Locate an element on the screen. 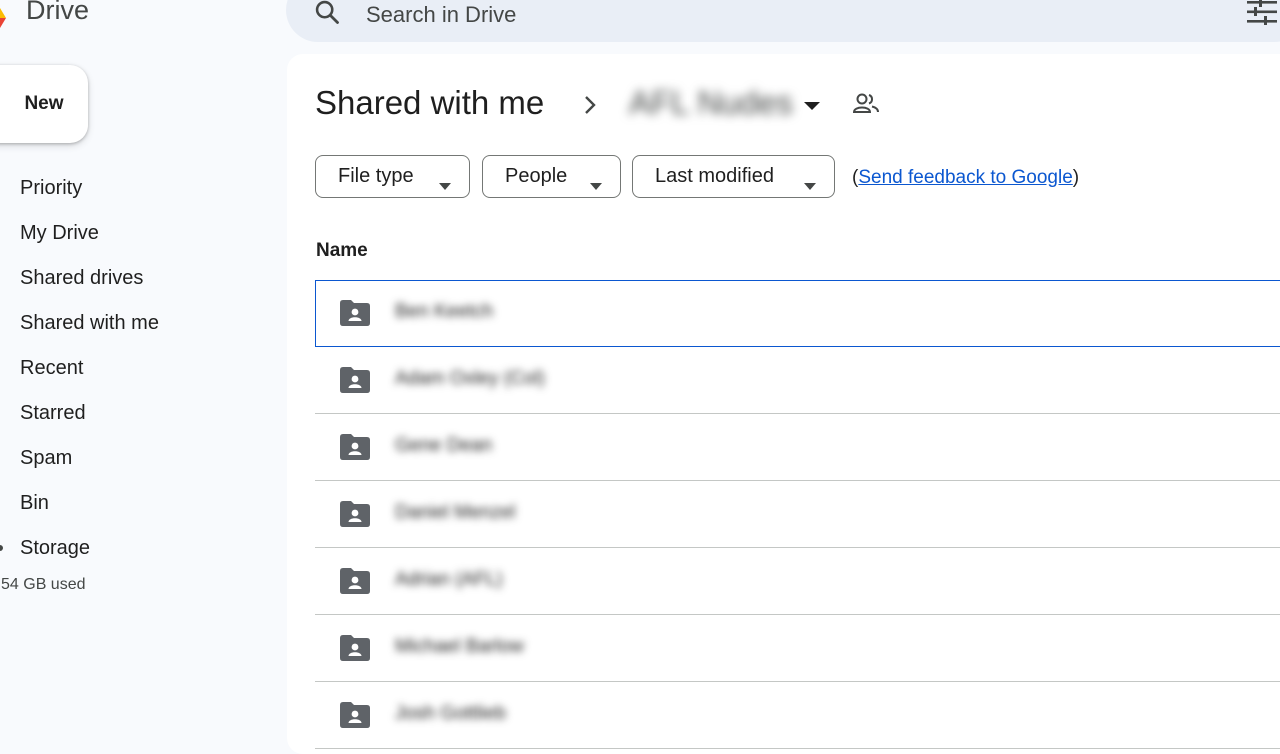 This screenshot has height=754, width=1280. row-name: Adrian (AFL) is located at coordinates (449, 579).